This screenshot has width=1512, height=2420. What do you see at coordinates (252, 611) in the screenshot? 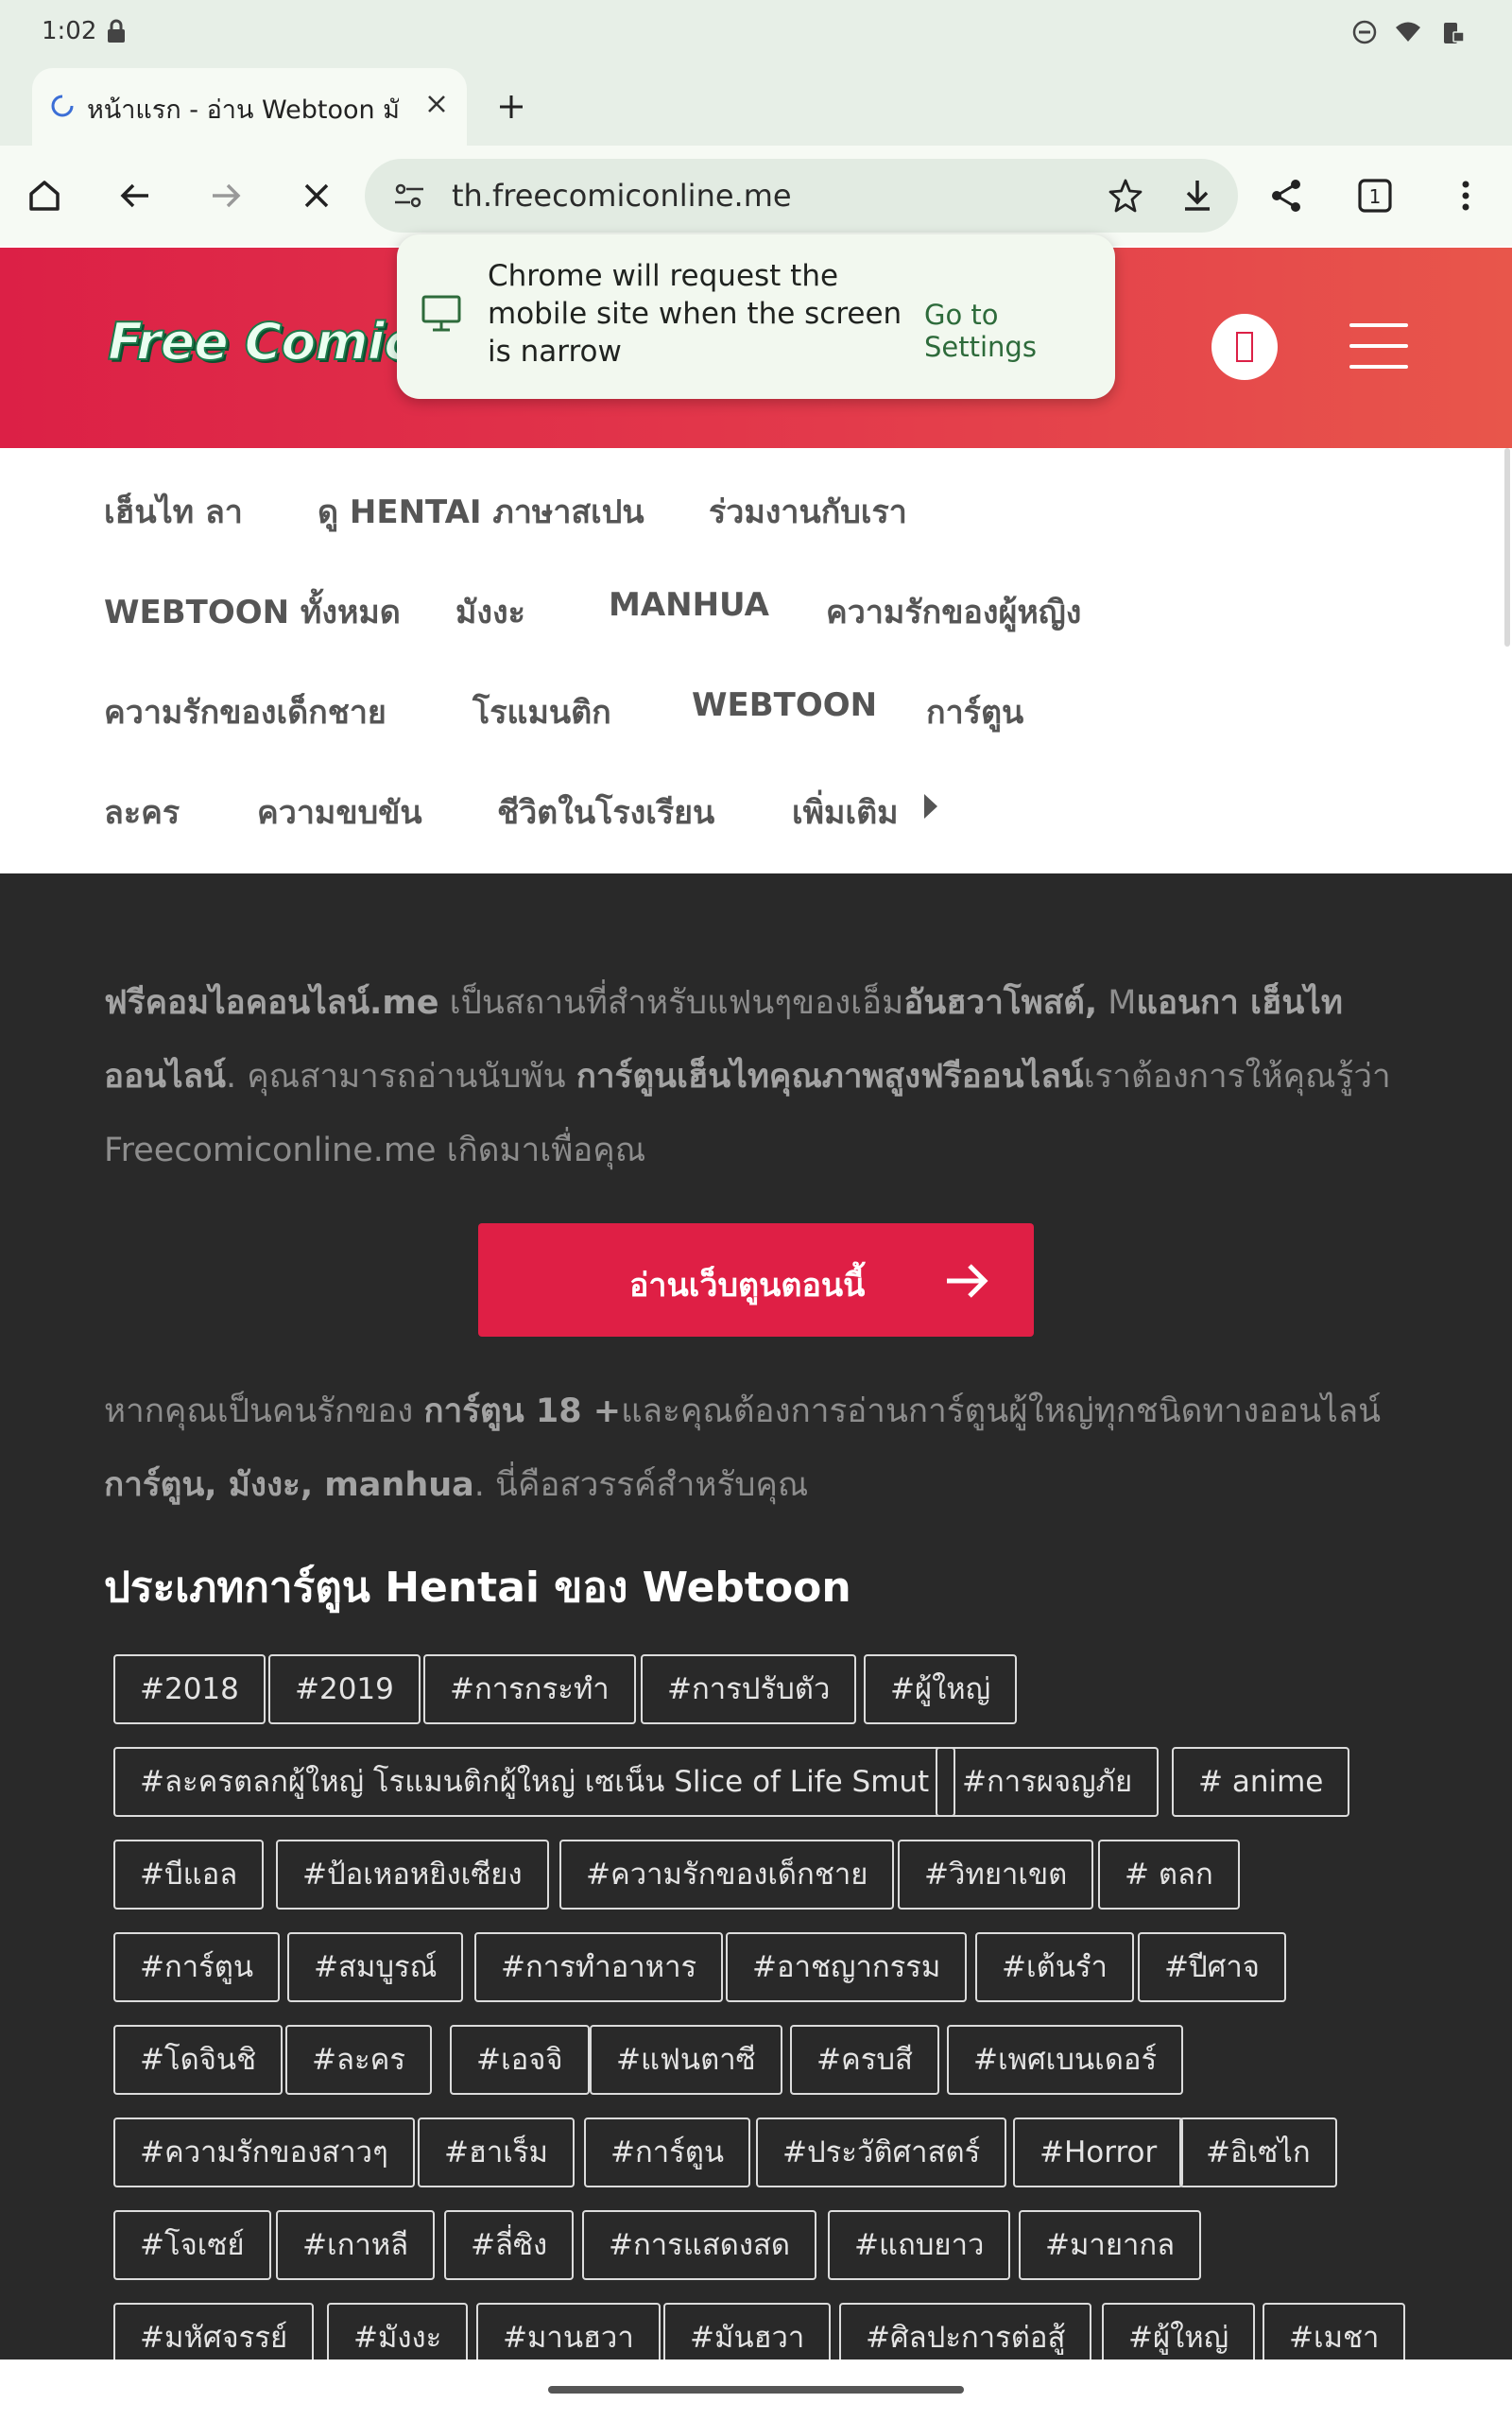
I see `nav-item: WEBTOON ทั้งหมด` at bounding box center [252, 611].